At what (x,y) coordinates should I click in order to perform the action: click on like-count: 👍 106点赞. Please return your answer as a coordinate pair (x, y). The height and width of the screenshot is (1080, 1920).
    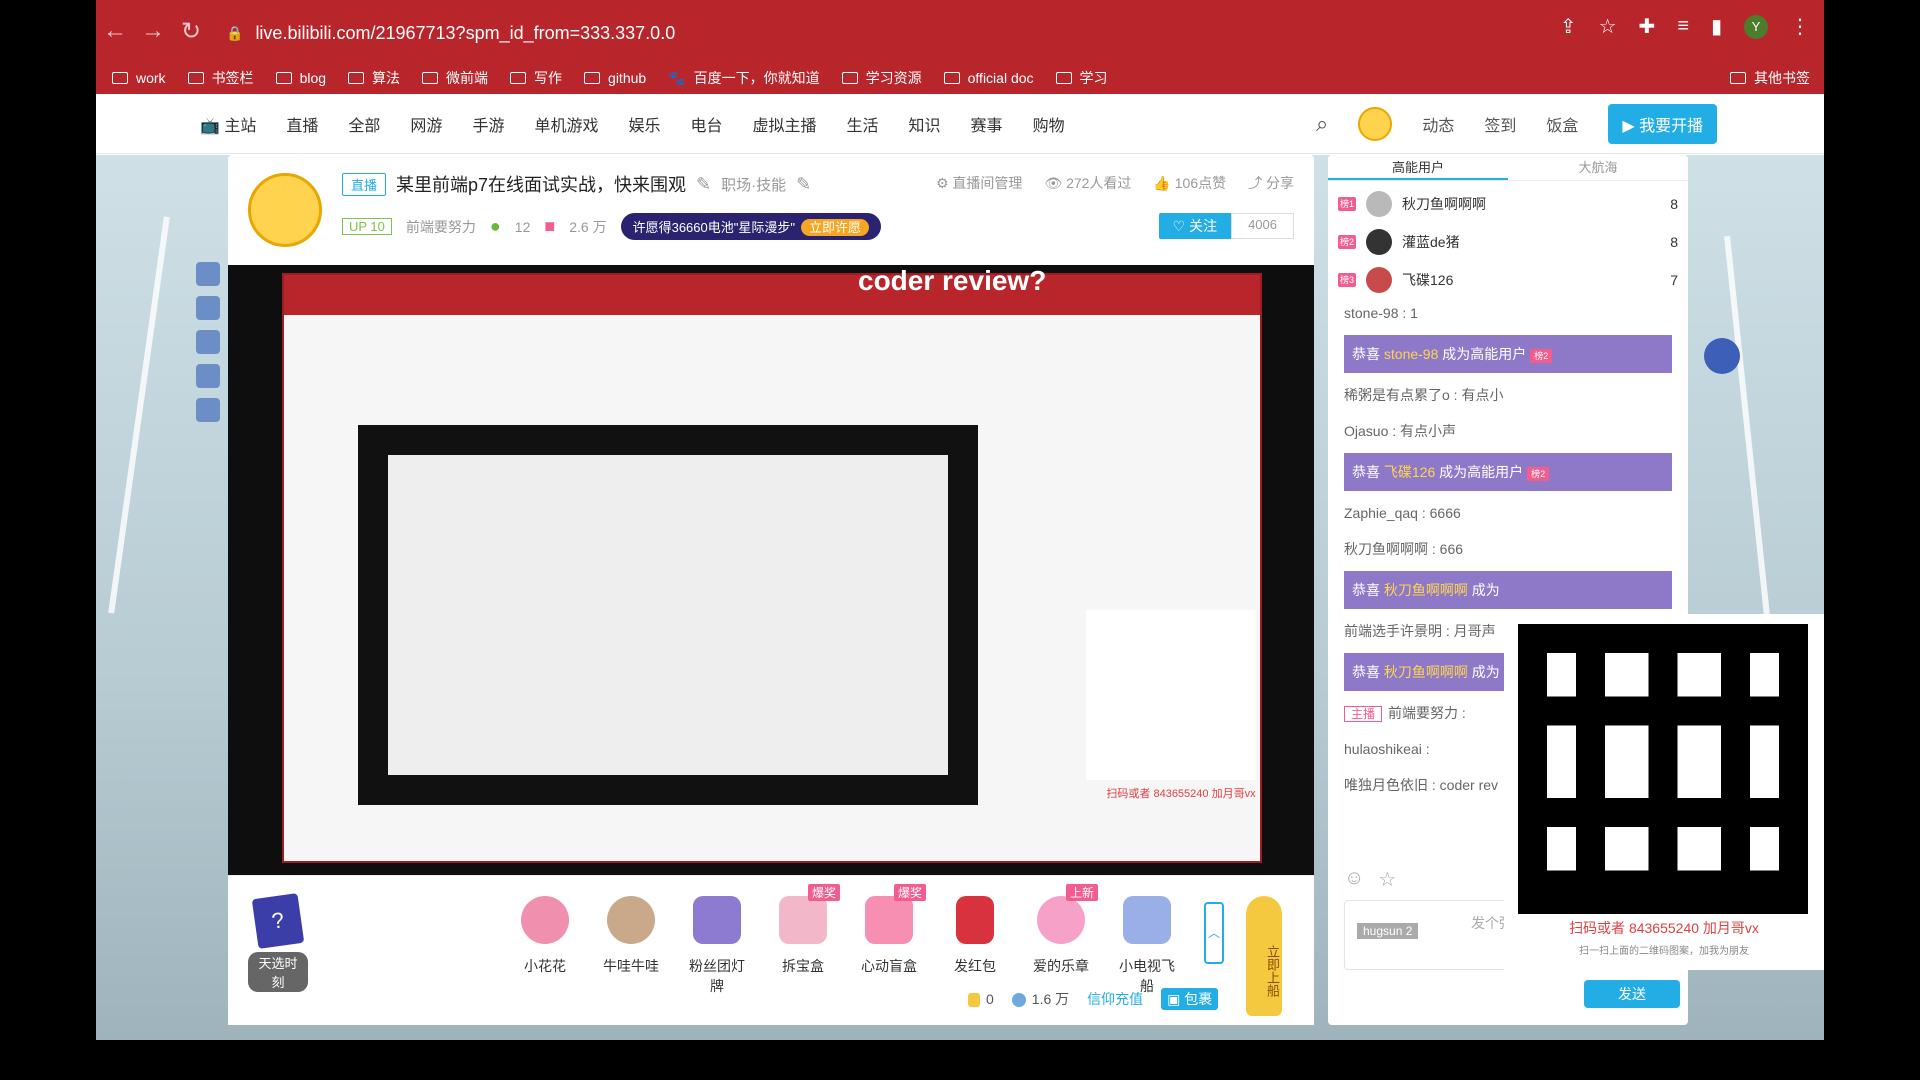
    Looking at the image, I should click on (1189, 183).